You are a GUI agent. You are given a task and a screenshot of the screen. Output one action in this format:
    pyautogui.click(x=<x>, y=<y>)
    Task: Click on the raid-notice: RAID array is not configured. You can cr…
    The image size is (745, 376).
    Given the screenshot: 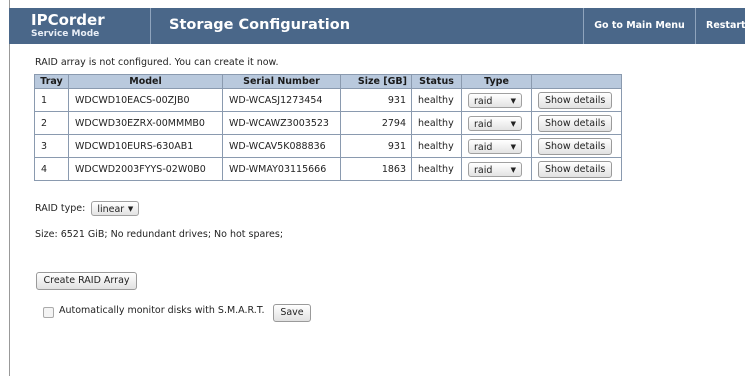 What is the action you would take?
    pyautogui.click(x=157, y=62)
    